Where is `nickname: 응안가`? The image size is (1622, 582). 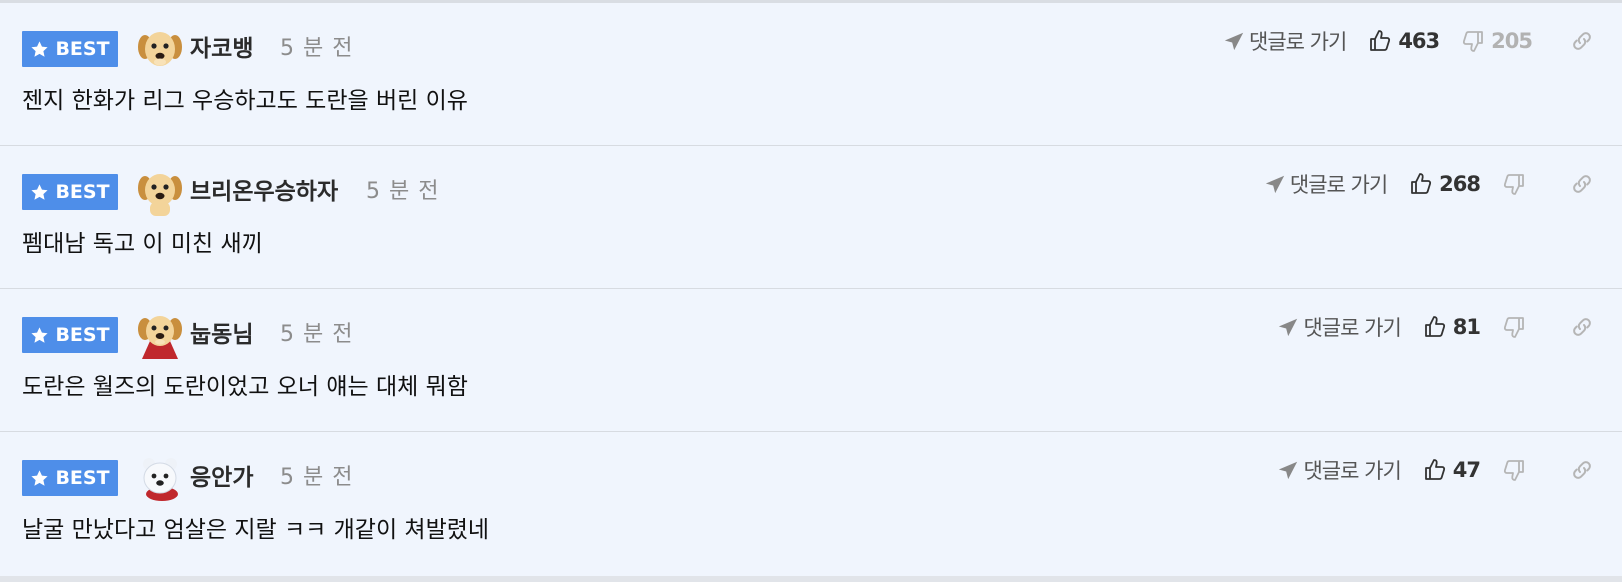 nickname: 응안가 is located at coordinates (221, 478).